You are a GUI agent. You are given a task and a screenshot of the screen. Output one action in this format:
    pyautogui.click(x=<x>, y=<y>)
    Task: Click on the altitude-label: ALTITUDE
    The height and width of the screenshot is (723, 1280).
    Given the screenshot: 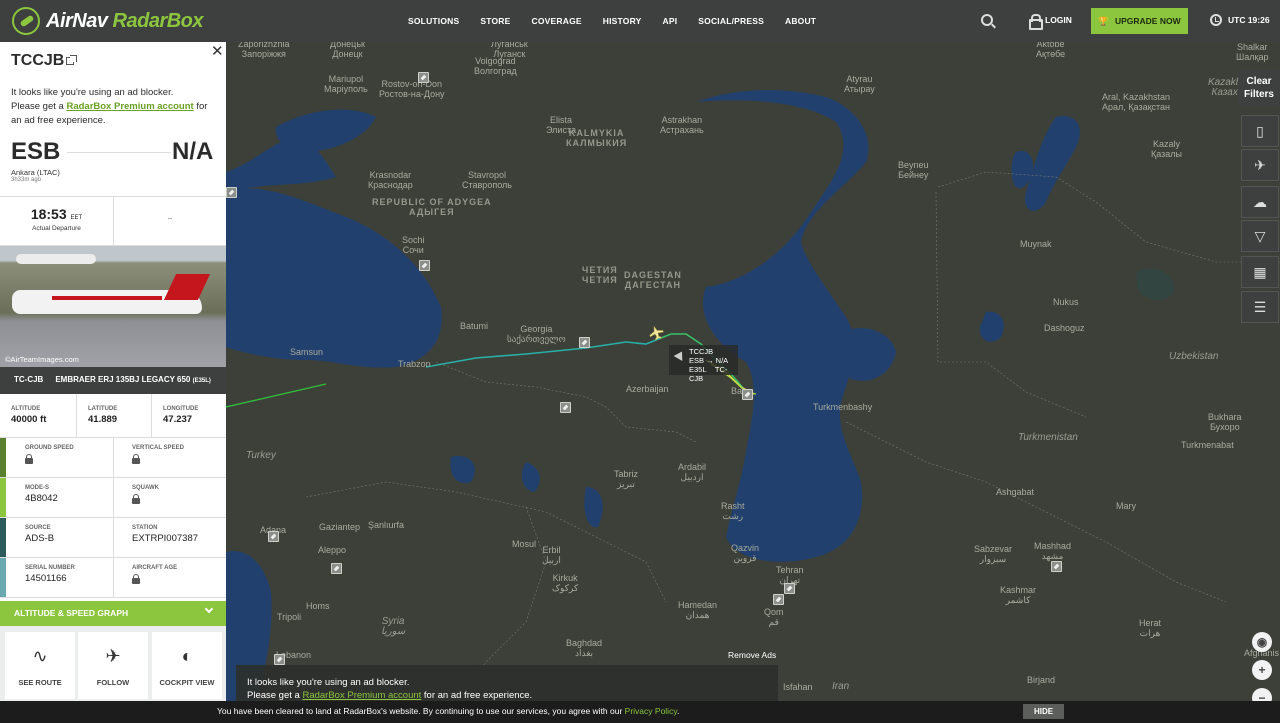 What is the action you would take?
    pyautogui.click(x=26, y=409)
    